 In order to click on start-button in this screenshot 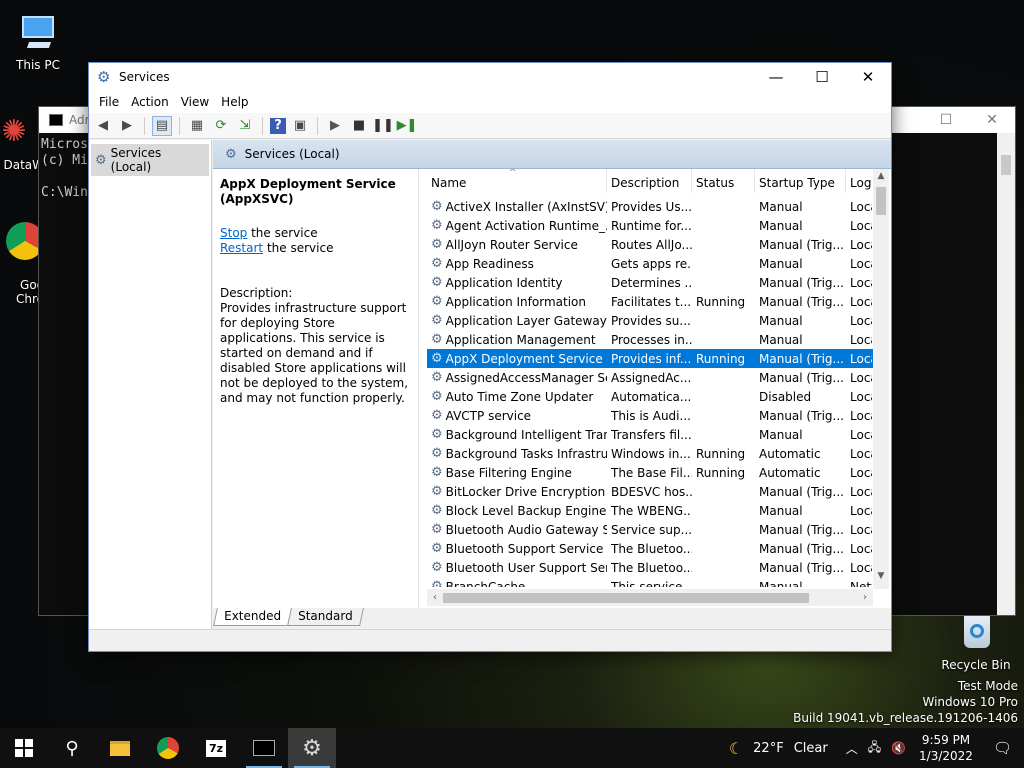, I will do `click(24, 748)`.